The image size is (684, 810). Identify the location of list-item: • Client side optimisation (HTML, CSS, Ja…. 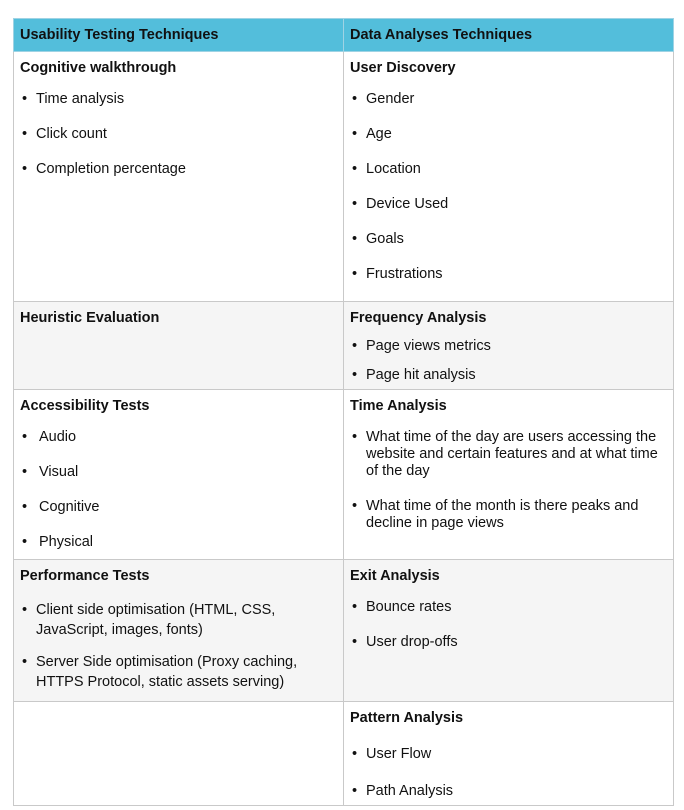
(149, 620).